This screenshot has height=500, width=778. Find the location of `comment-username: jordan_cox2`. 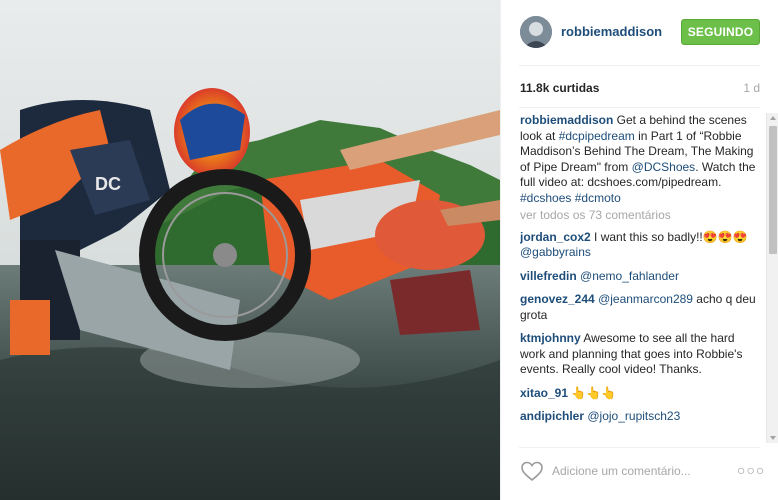

comment-username: jordan_cox2 is located at coordinates (555, 237).